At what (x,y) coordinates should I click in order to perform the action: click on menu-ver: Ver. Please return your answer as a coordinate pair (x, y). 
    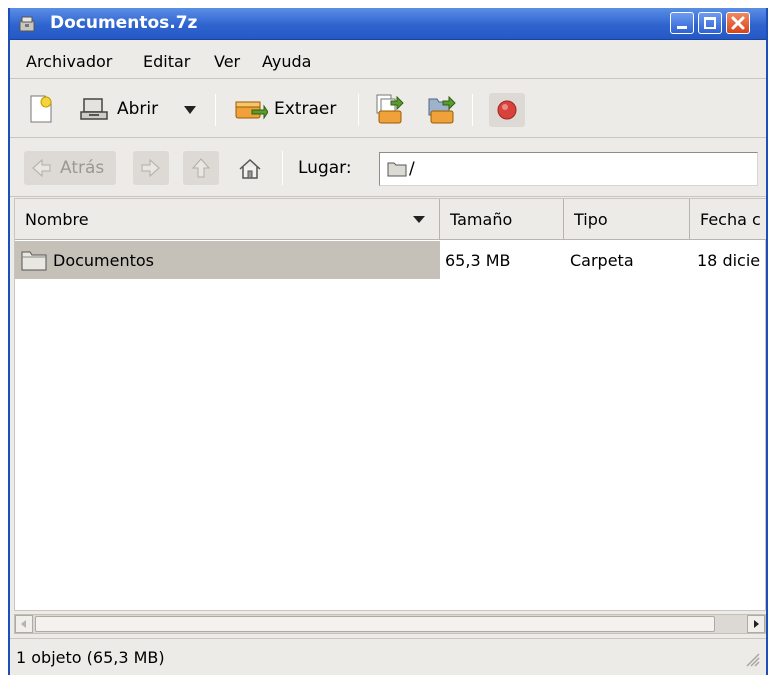
    Looking at the image, I should click on (227, 61).